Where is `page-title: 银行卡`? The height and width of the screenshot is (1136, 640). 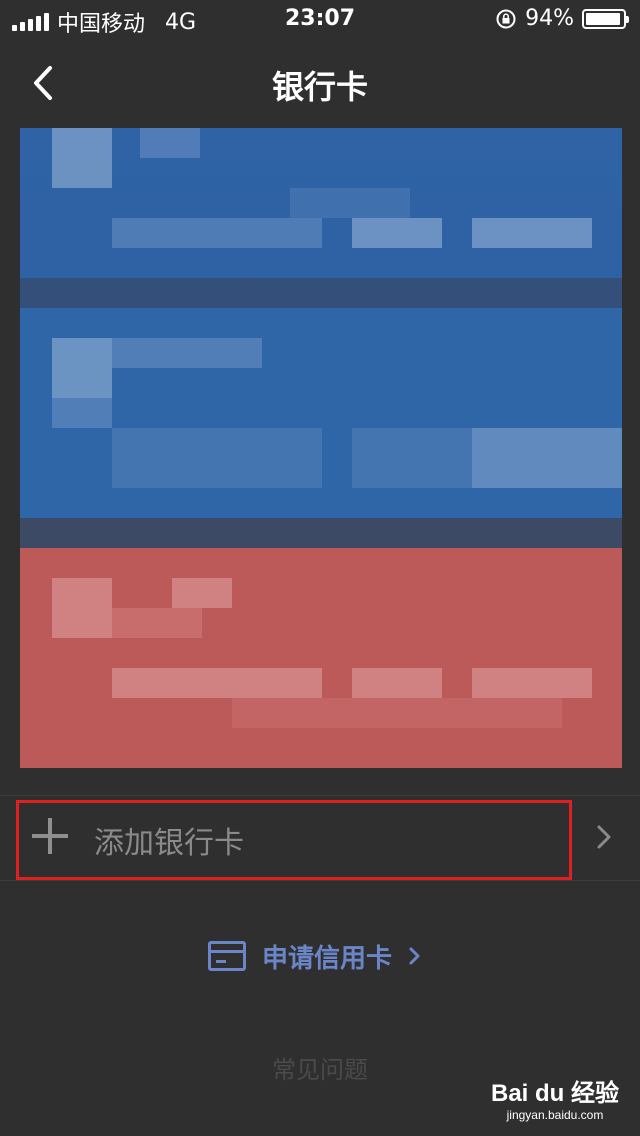 page-title: 银行卡 is located at coordinates (319, 87).